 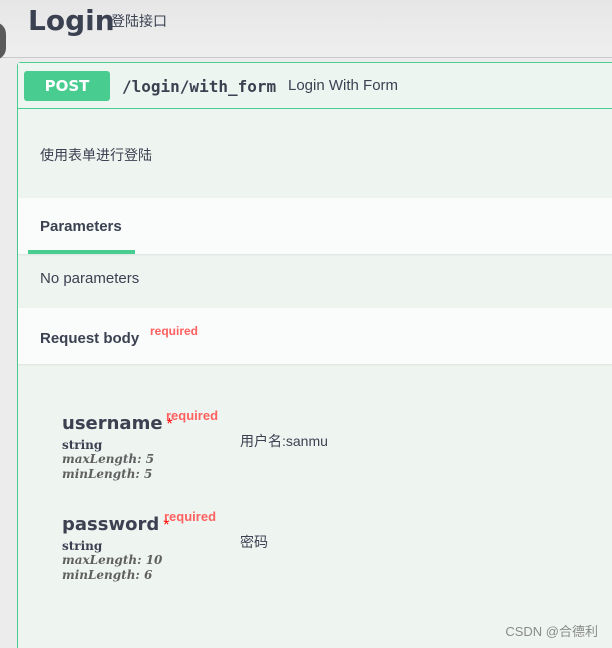 What do you see at coordinates (90, 278) in the screenshot?
I see `no-parameters-text: No parameters` at bounding box center [90, 278].